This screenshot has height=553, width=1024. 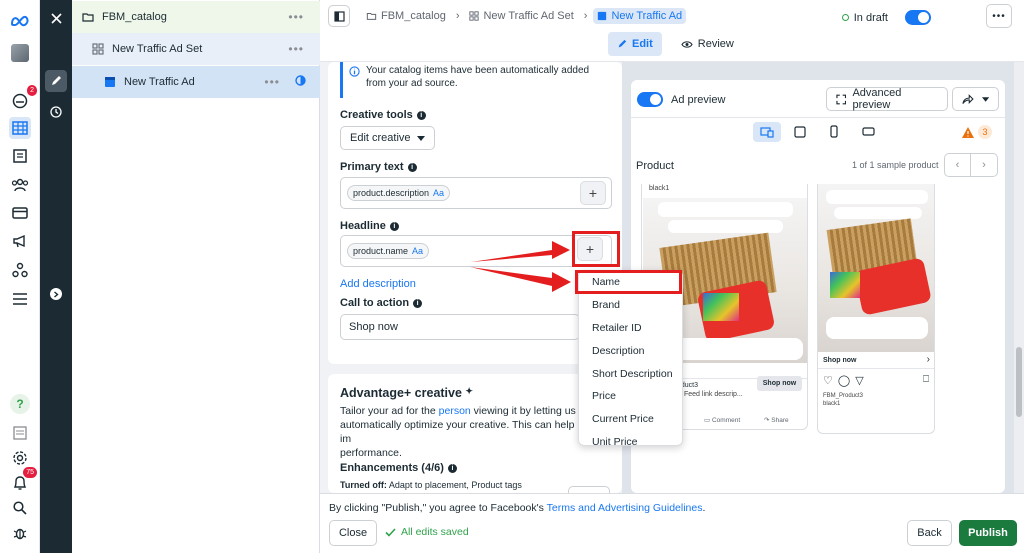 I want to click on save-status: All edits saved, so click(x=427, y=532).